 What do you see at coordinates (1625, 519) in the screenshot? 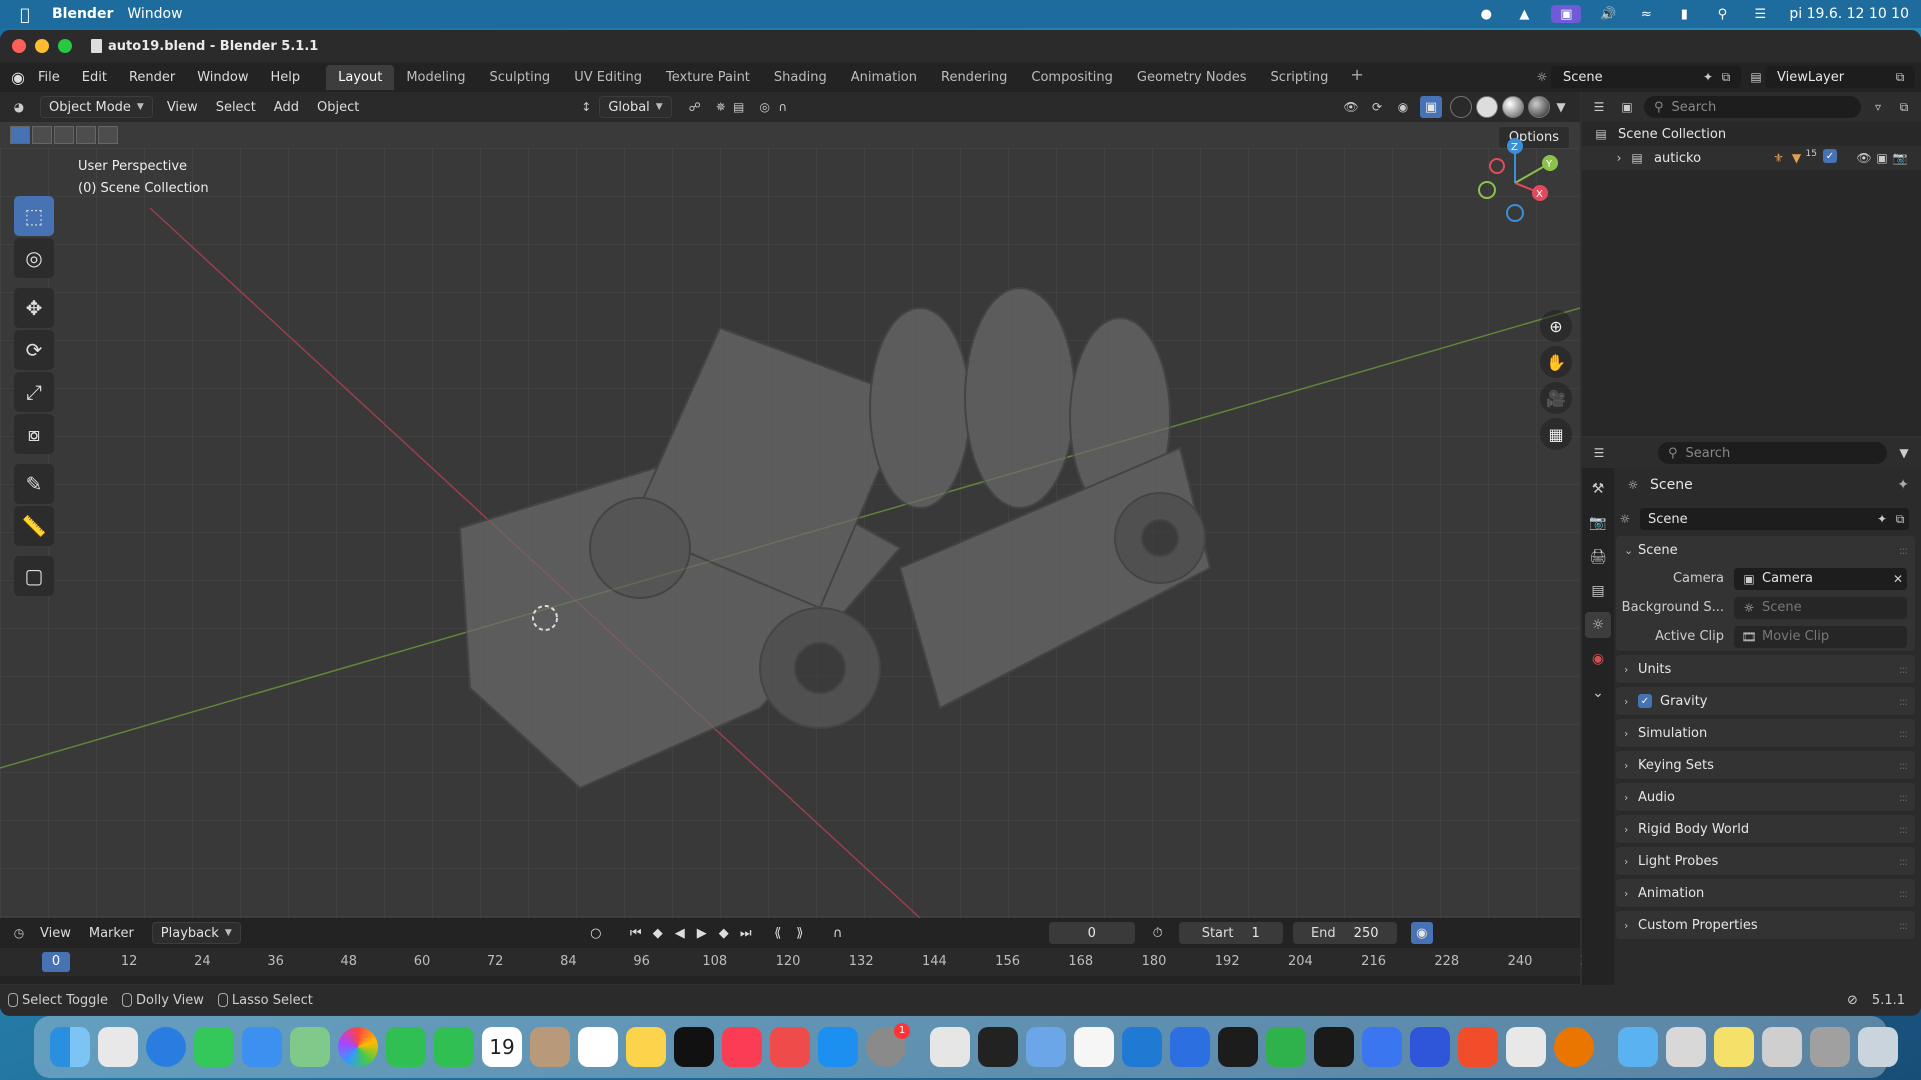
I see `scene-datablock-icon: ☼` at bounding box center [1625, 519].